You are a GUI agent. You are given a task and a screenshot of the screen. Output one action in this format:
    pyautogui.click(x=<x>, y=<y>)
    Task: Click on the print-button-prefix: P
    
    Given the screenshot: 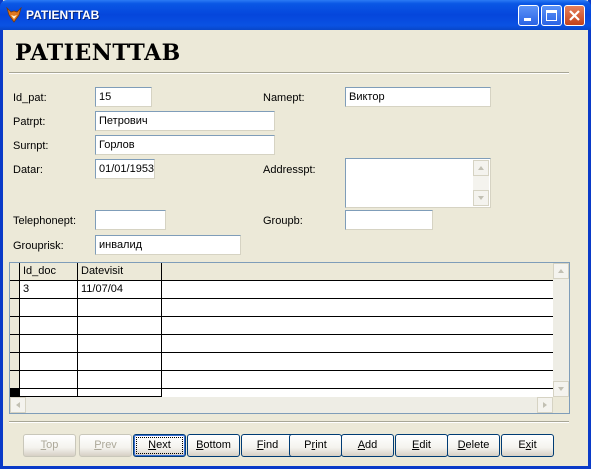 What is the action you would take?
    pyautogui.click(x=308, y=445)
    